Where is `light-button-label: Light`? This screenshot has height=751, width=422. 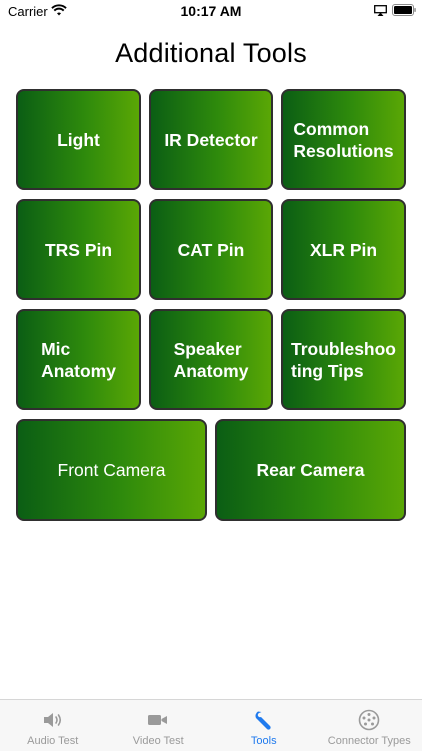 light-button-label: Light is located at coordinates (78, 140).